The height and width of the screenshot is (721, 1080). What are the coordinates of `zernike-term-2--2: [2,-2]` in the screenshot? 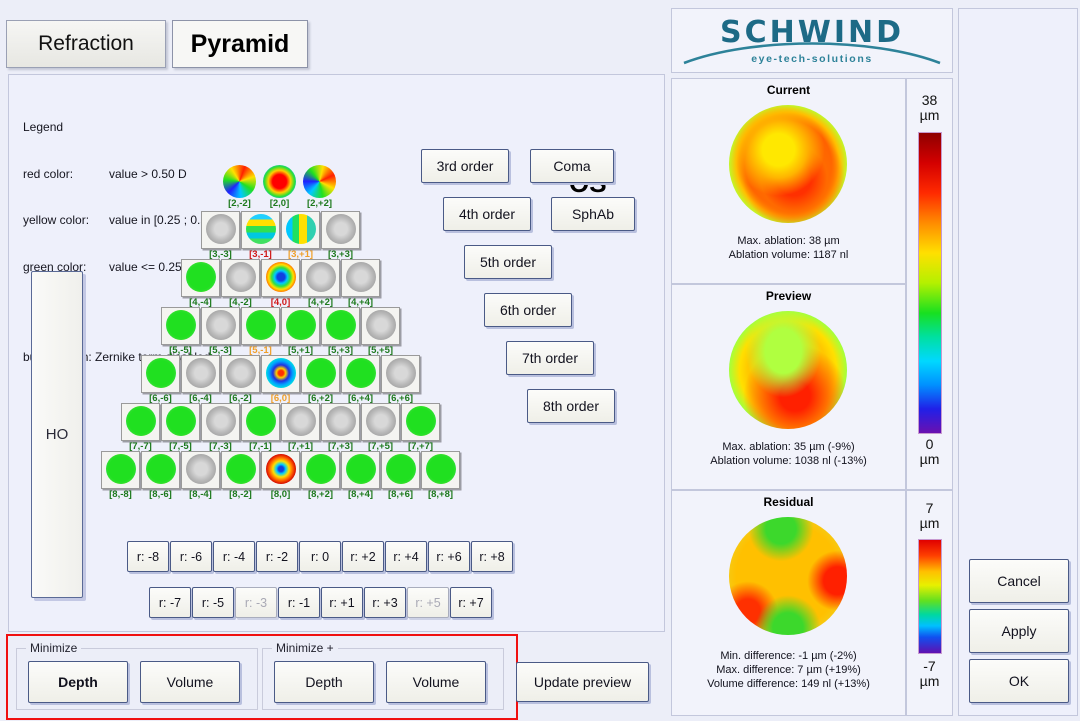 It's located at (239, 186).